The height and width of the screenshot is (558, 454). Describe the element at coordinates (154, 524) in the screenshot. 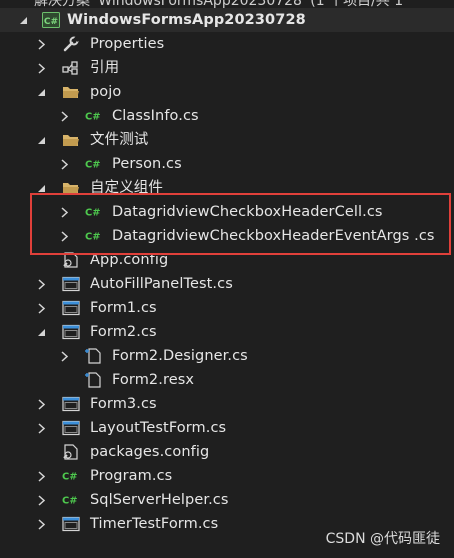

I see `tree-node-label: TimerTestForm.cs` at that location.